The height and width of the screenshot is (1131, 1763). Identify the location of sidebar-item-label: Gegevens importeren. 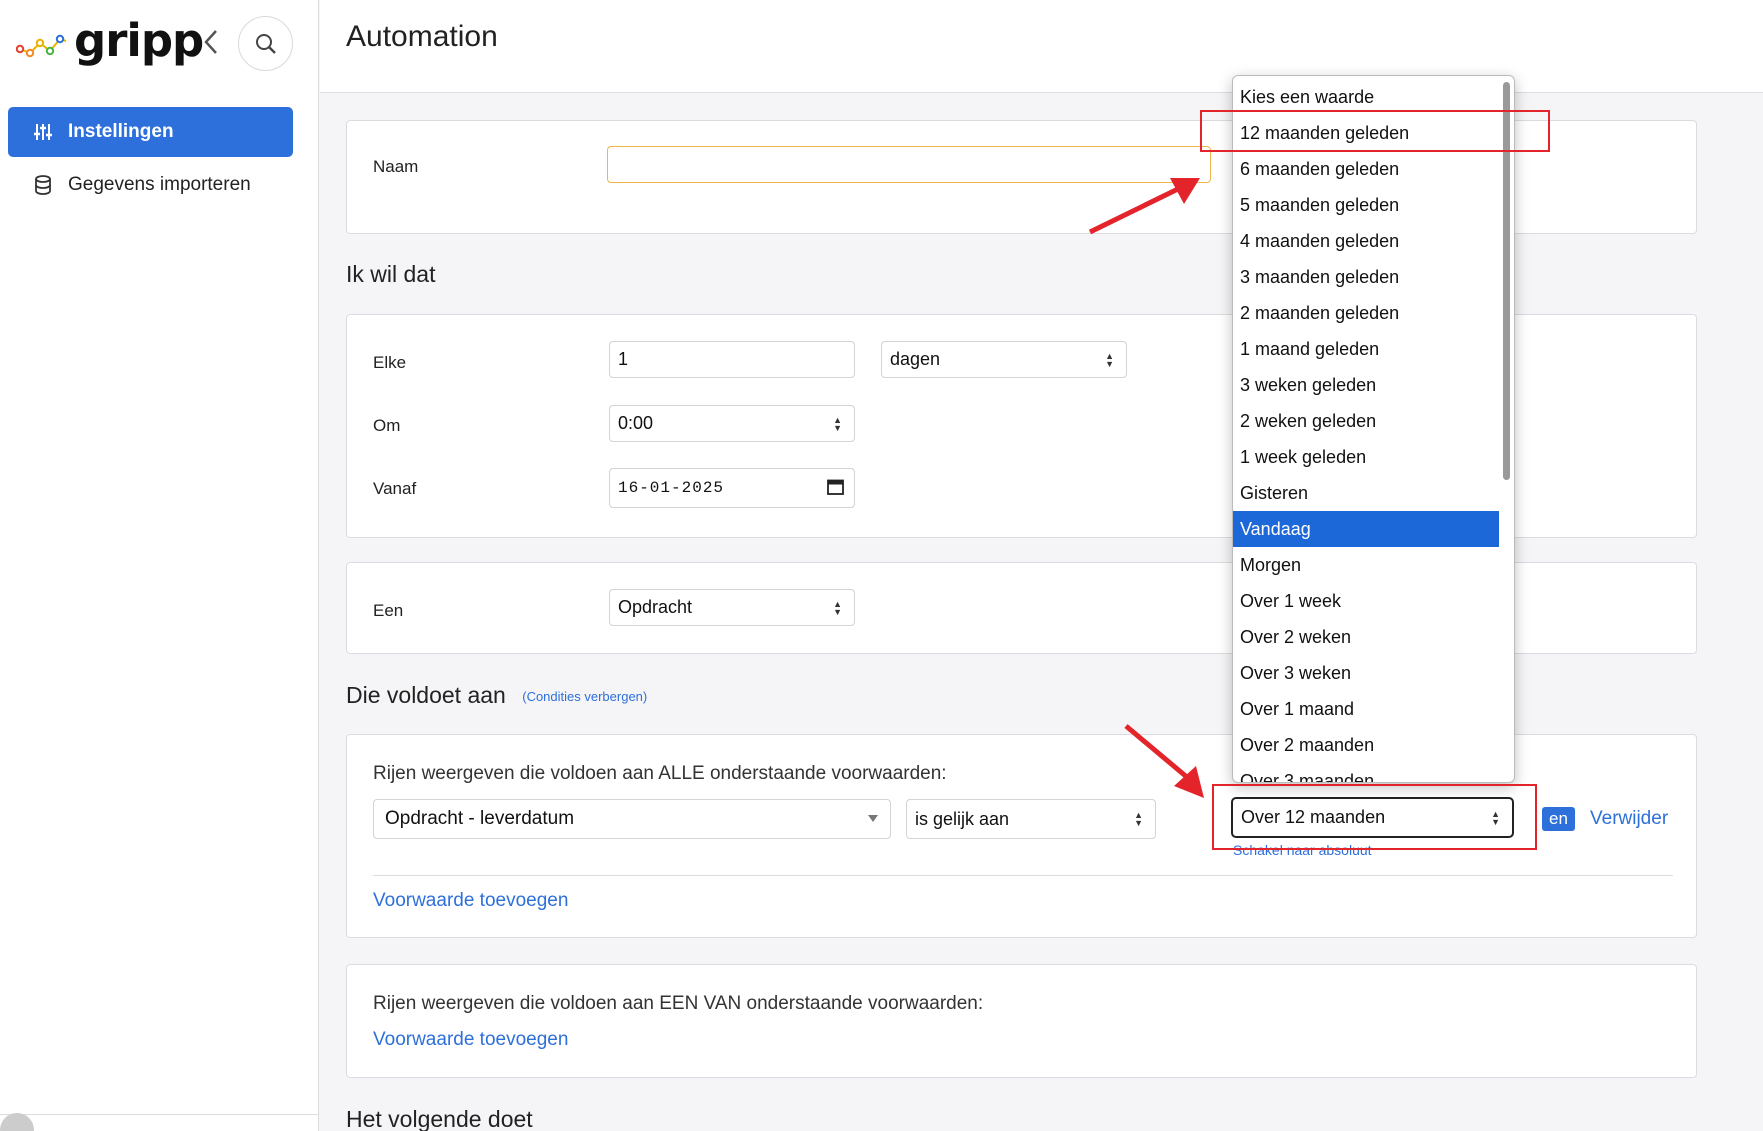
(159, 184).